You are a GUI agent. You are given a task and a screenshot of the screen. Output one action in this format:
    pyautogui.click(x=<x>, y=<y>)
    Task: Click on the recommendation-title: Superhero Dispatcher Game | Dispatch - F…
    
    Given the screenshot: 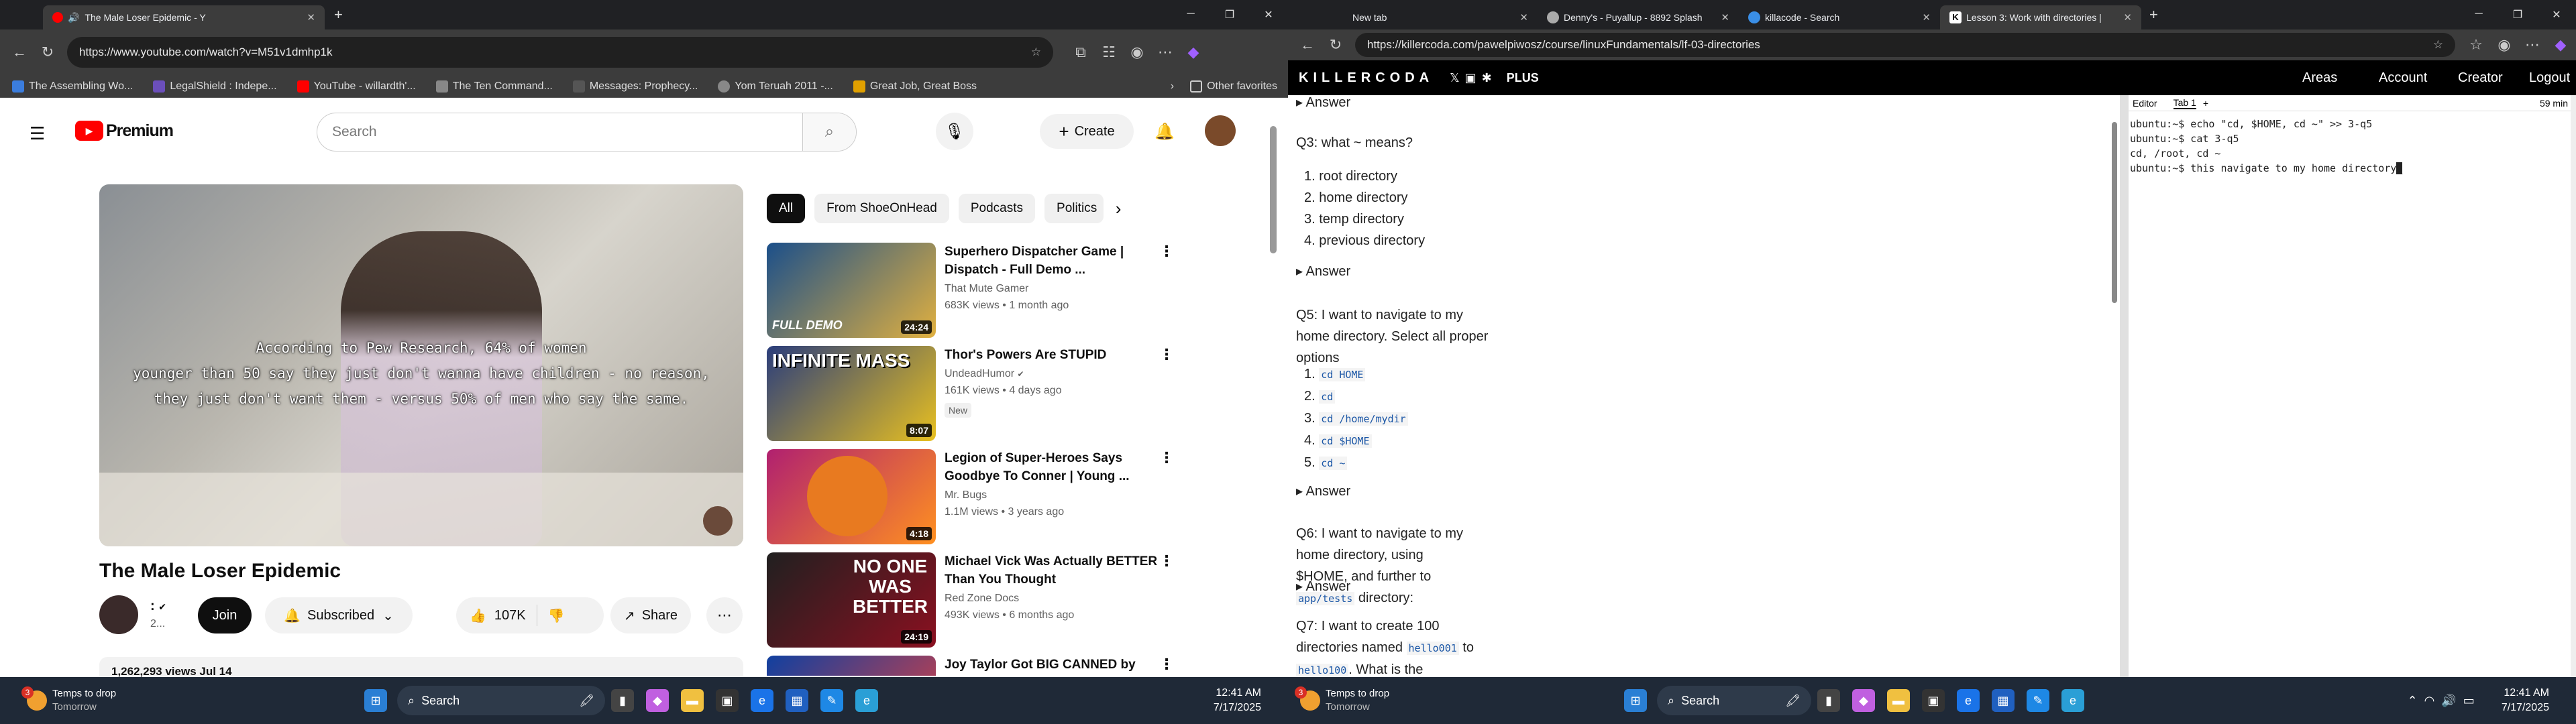 What is the action you would take?
    pyautogui.click(x=1055, y=261)
    